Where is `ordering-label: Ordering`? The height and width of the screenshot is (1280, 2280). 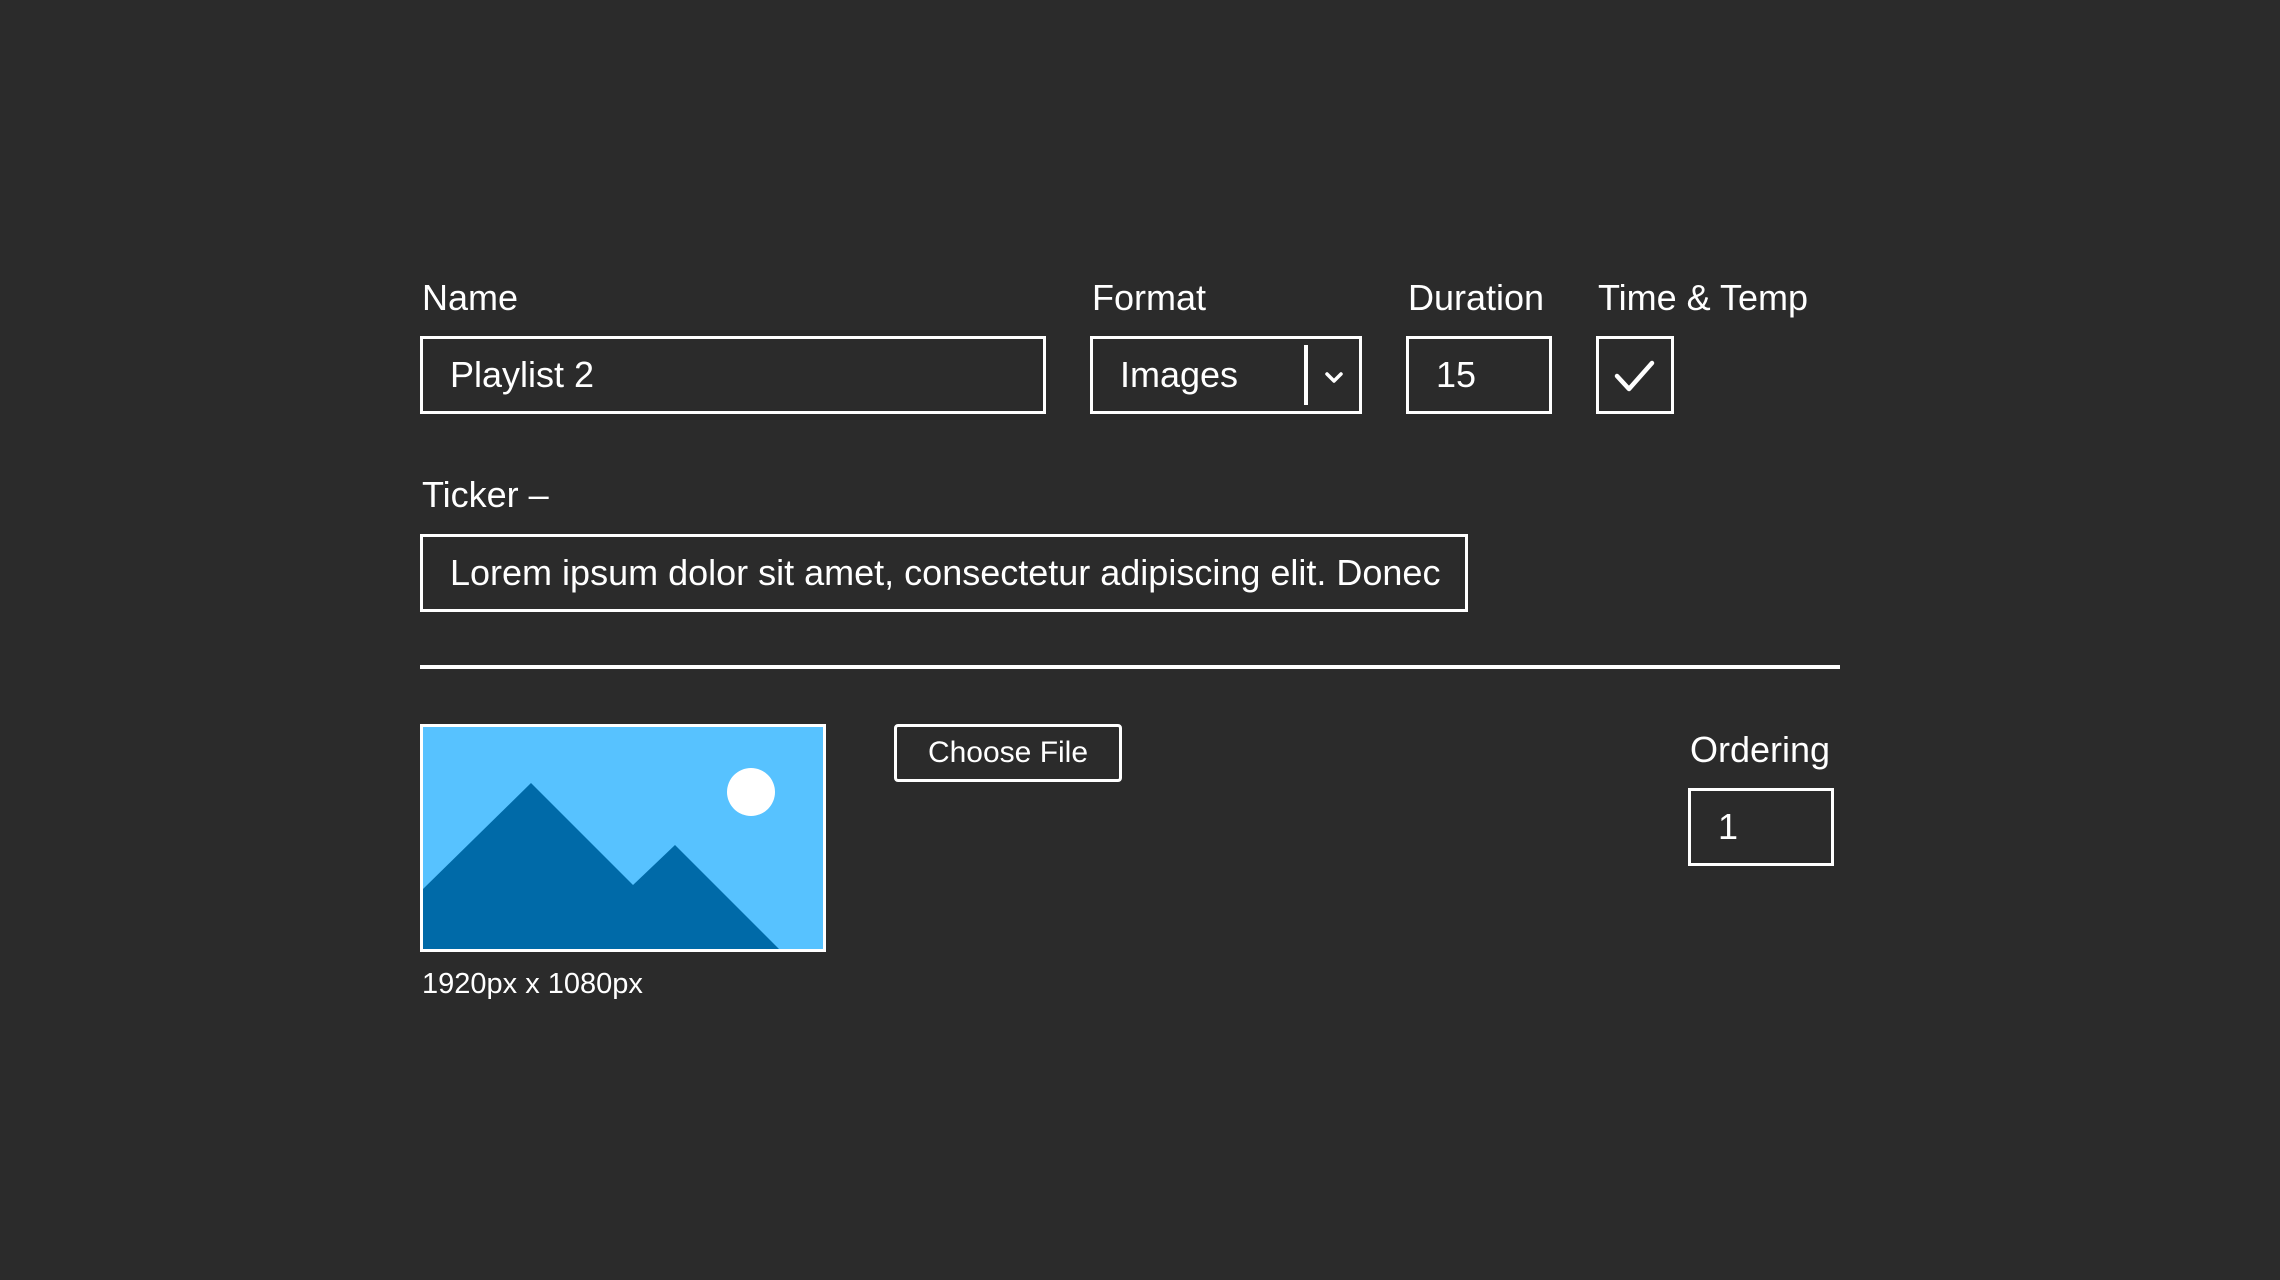 ordering-label: Ordering is located at coordinates (1760, 749).